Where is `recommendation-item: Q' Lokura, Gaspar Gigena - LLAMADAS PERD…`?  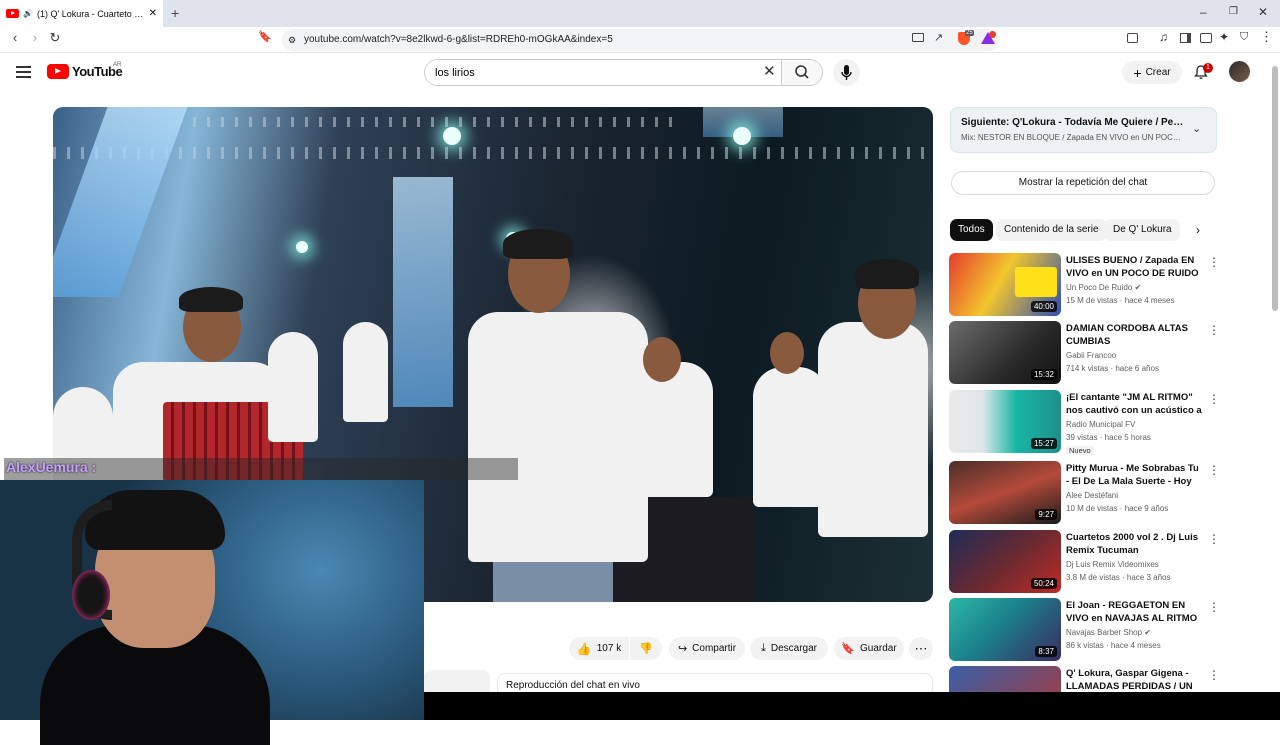
recommendation-item: Q' Lokura, Gaspar Gigena - LLAMADAS PERD… is located at coordinates (1114, 679).